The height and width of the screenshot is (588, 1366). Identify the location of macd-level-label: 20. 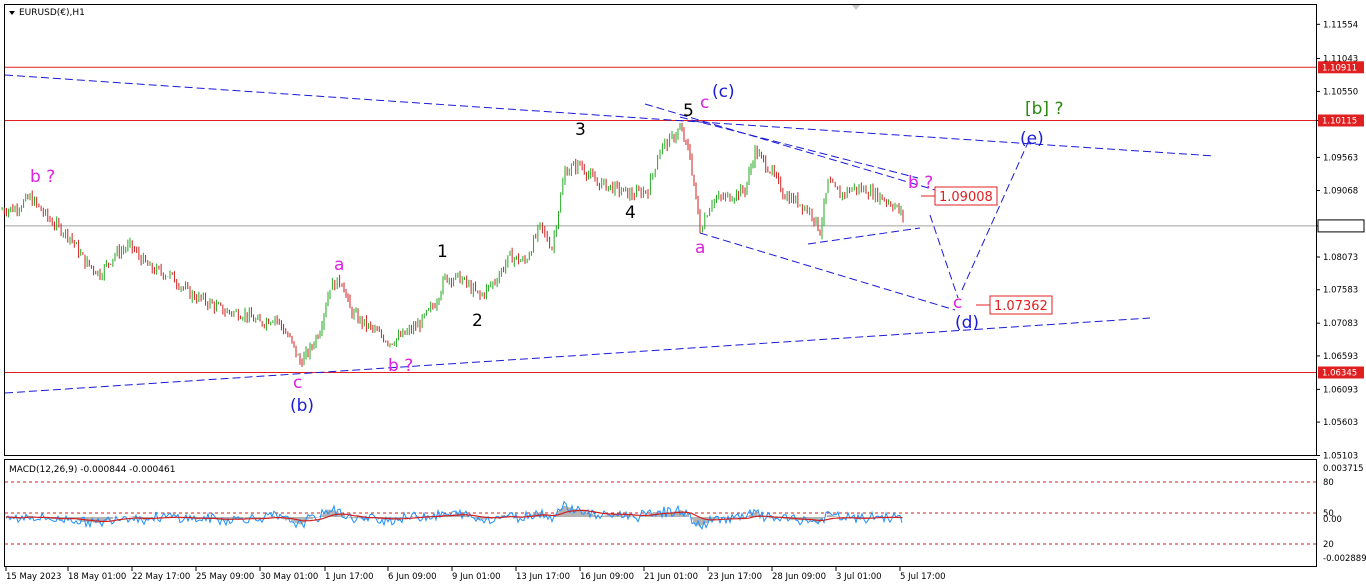
(1328, 545).